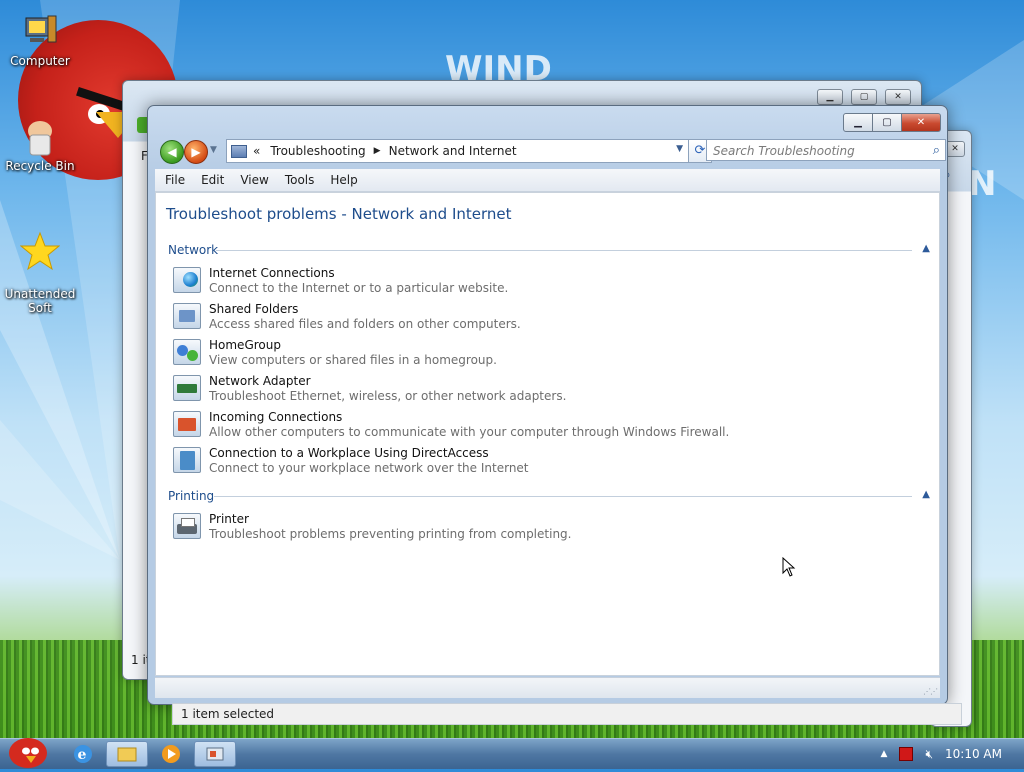 This screenshot has width=1024, height=772. I want to click on desktop-icon-label: Recycle Bin, so click(40, 166).